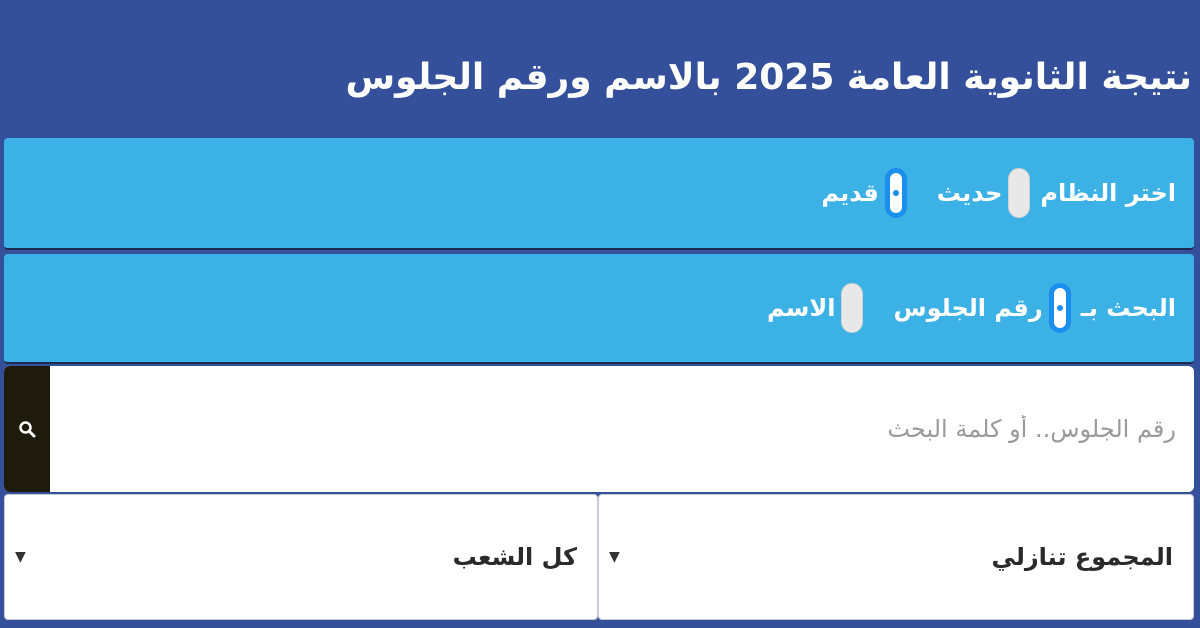  I want to click on radio-button-name, so click(852, 308).